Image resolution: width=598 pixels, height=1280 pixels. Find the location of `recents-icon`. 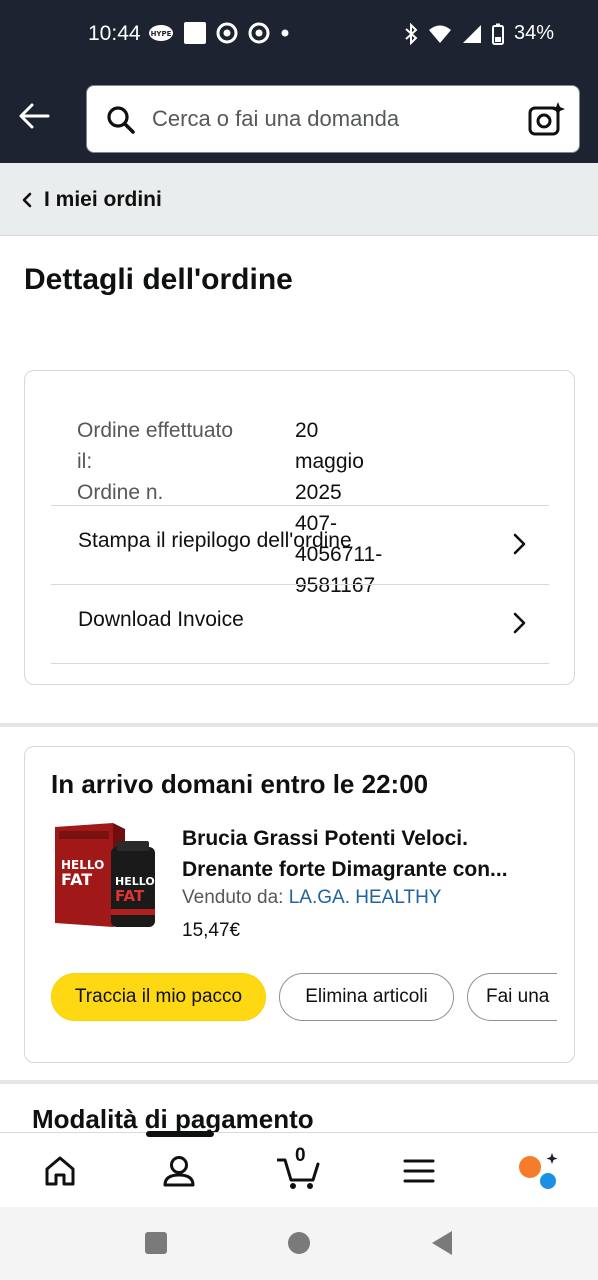

recents-icon is located at coordinates (156, 1243).